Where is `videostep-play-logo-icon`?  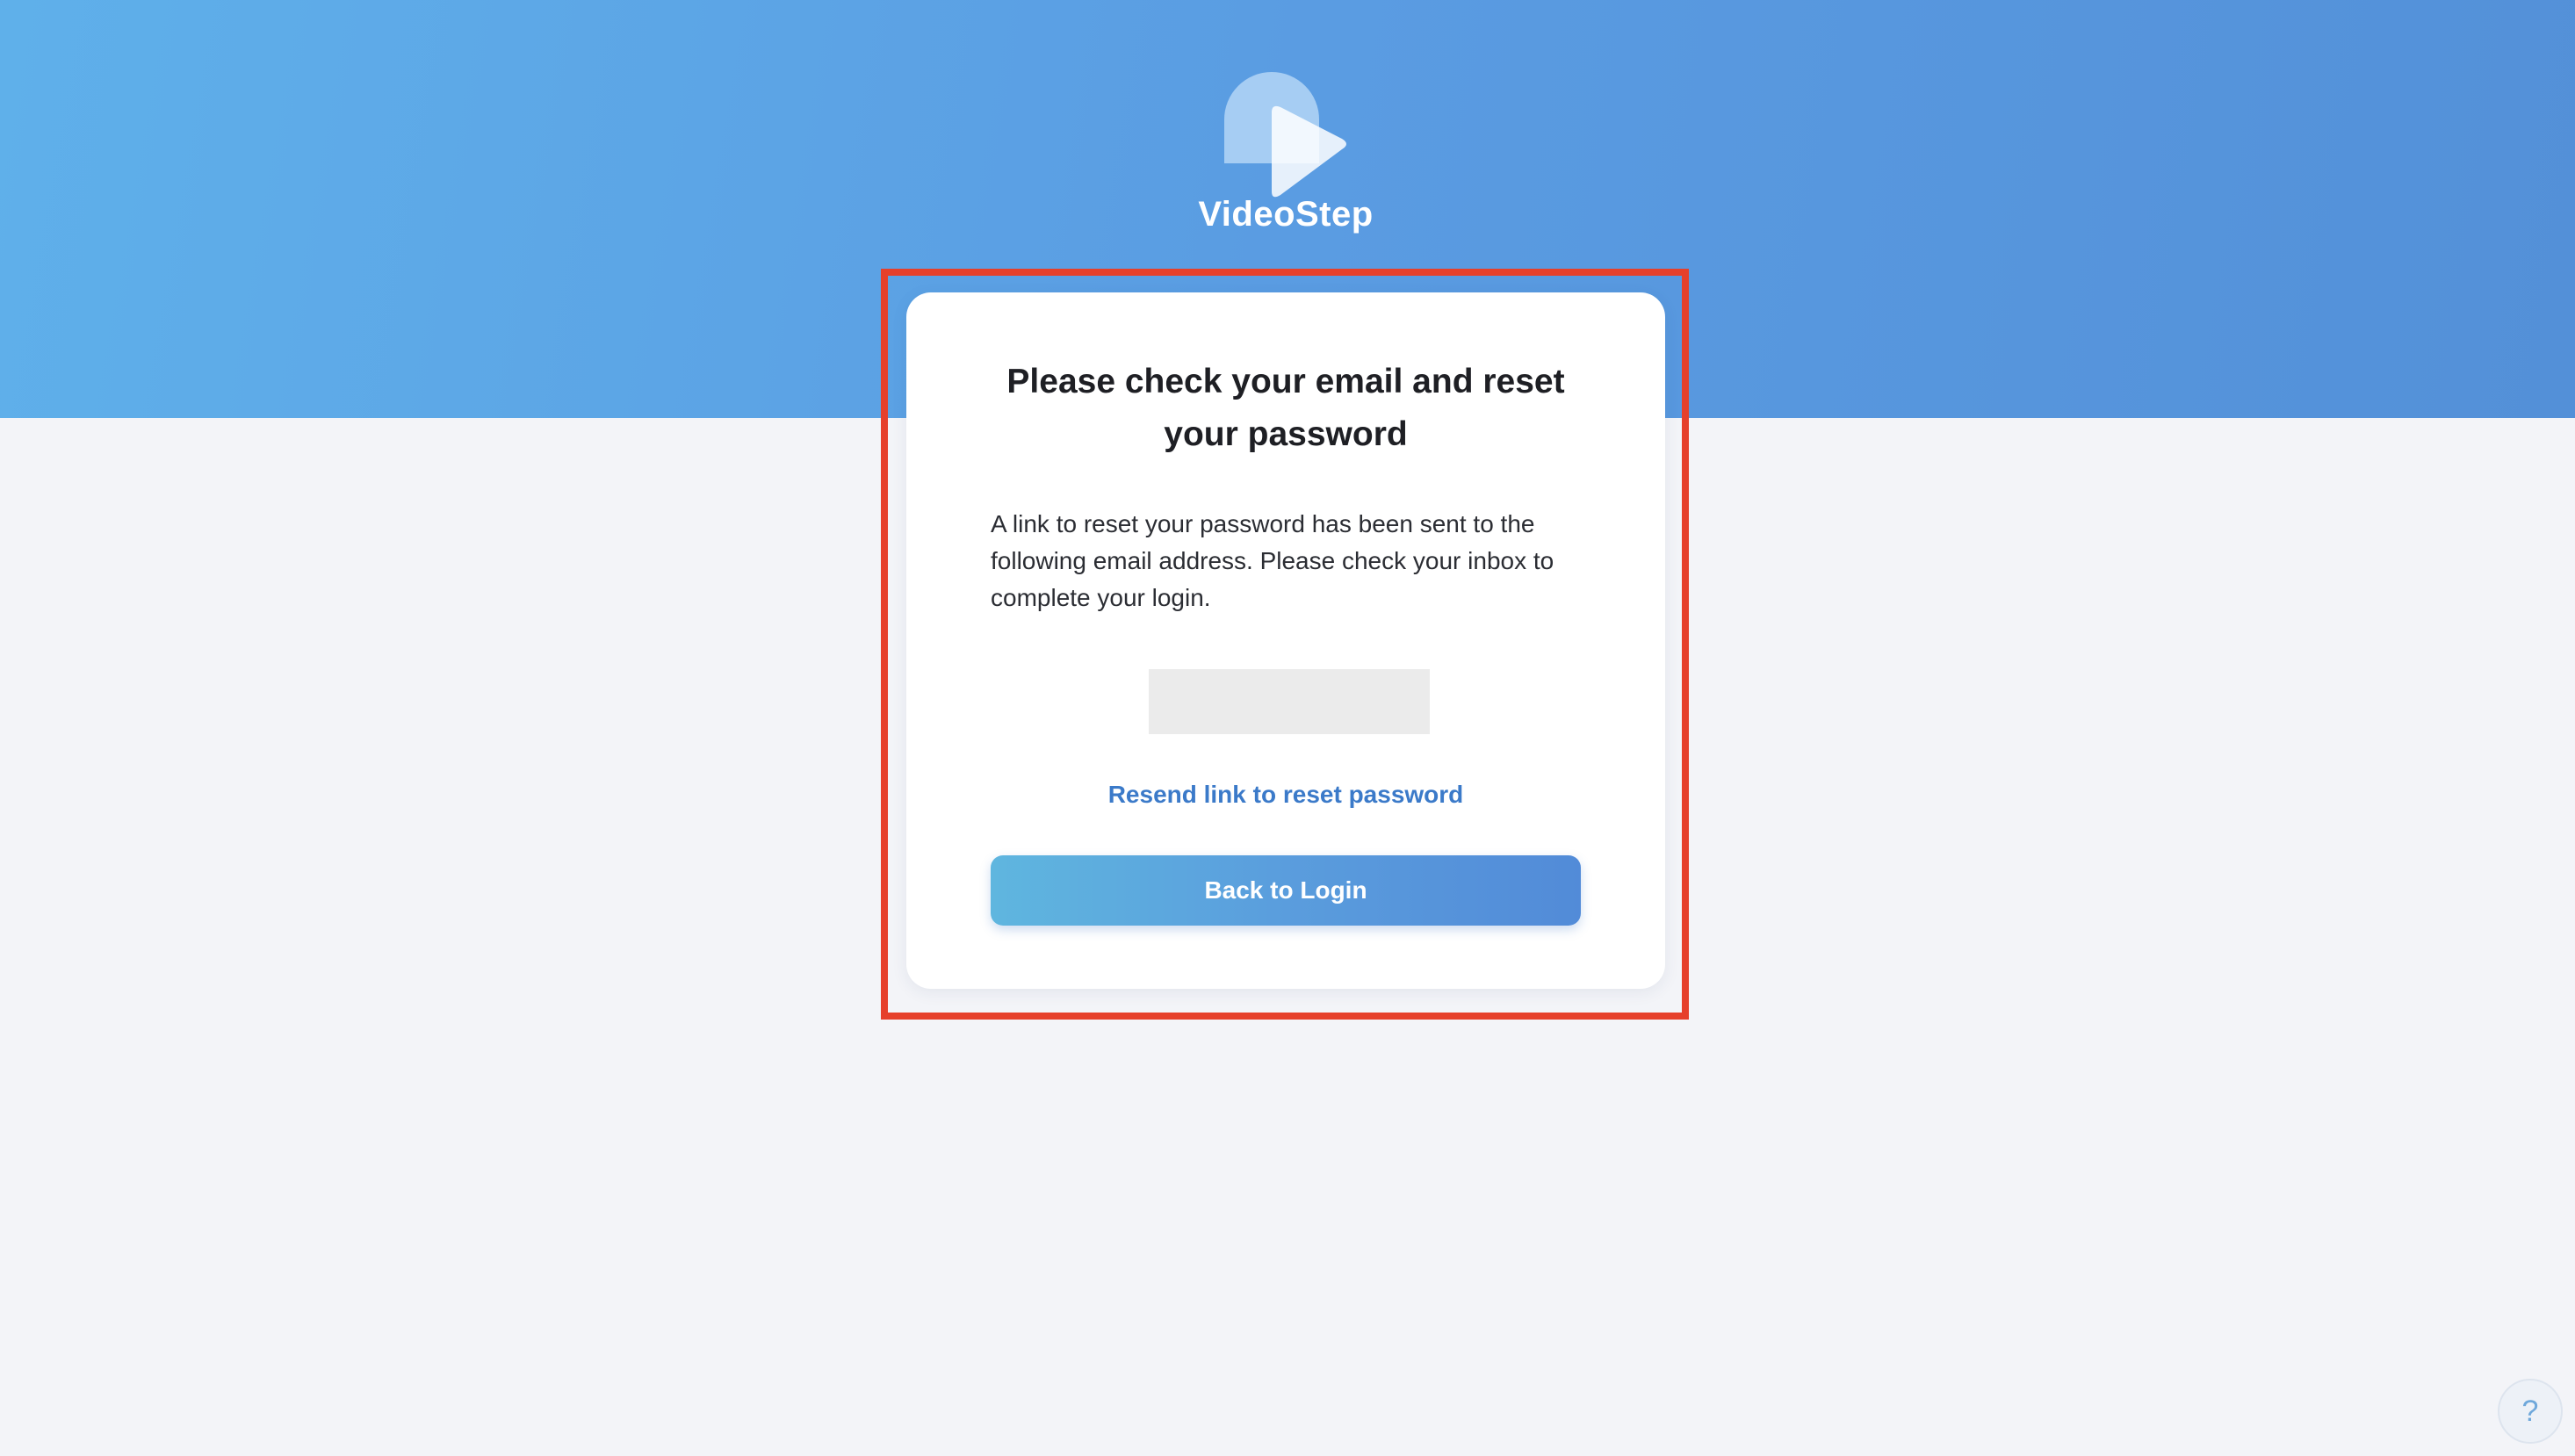 videostep-play-logo-icon is located at coordinates (1285, 135).